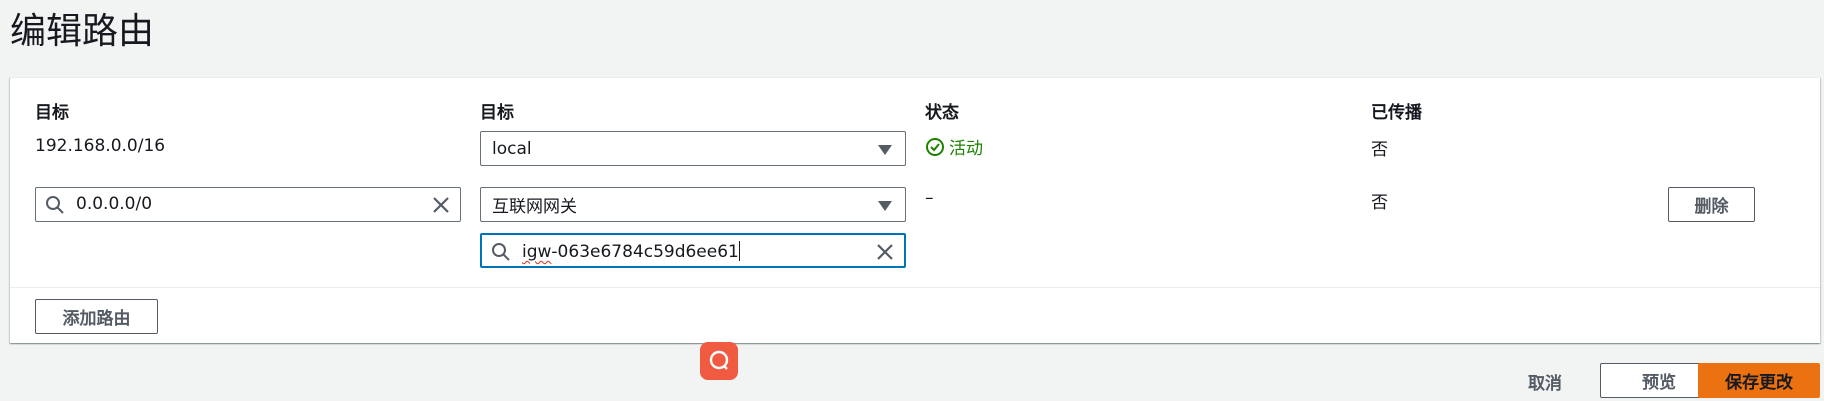  What do you see at coordinates (966, 149) in the screenshot?
I see `status-text: 活动` at bounding box center [966, 149].